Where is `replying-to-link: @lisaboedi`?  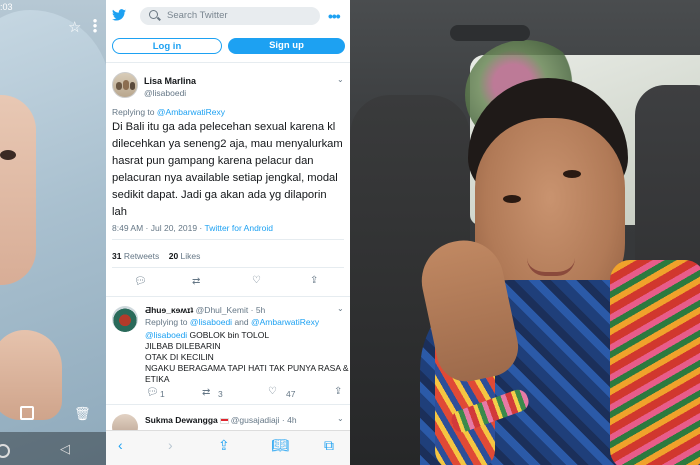 replying-to-link: @lisaboedi is located at coordinates (211, 322).